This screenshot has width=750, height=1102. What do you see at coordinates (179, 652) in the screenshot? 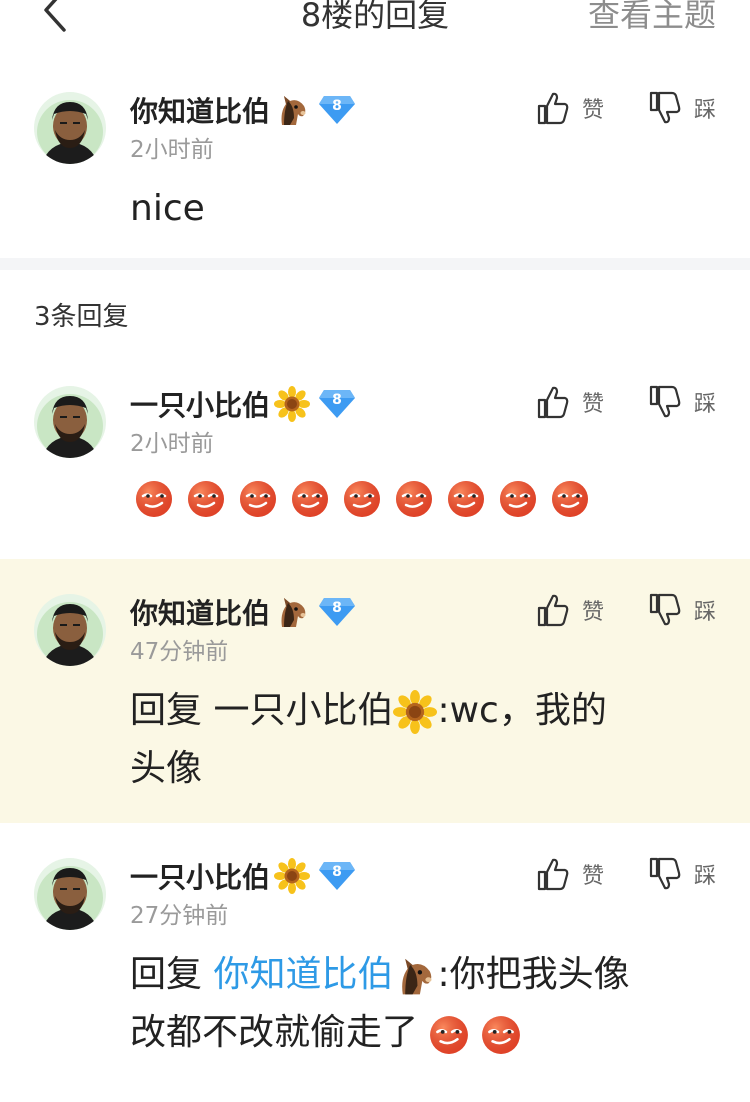
I see `timestamp: 47分钟前` at bounding box center [179, 652].